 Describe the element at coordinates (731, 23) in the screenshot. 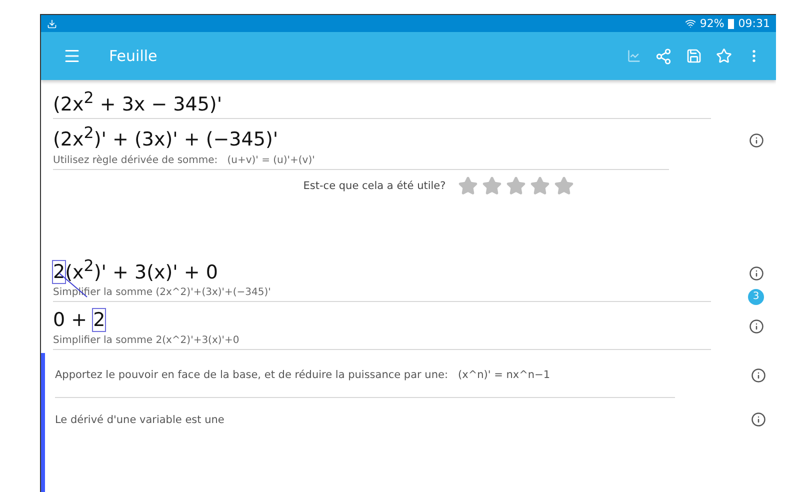

I see `battery-icon` at that location.